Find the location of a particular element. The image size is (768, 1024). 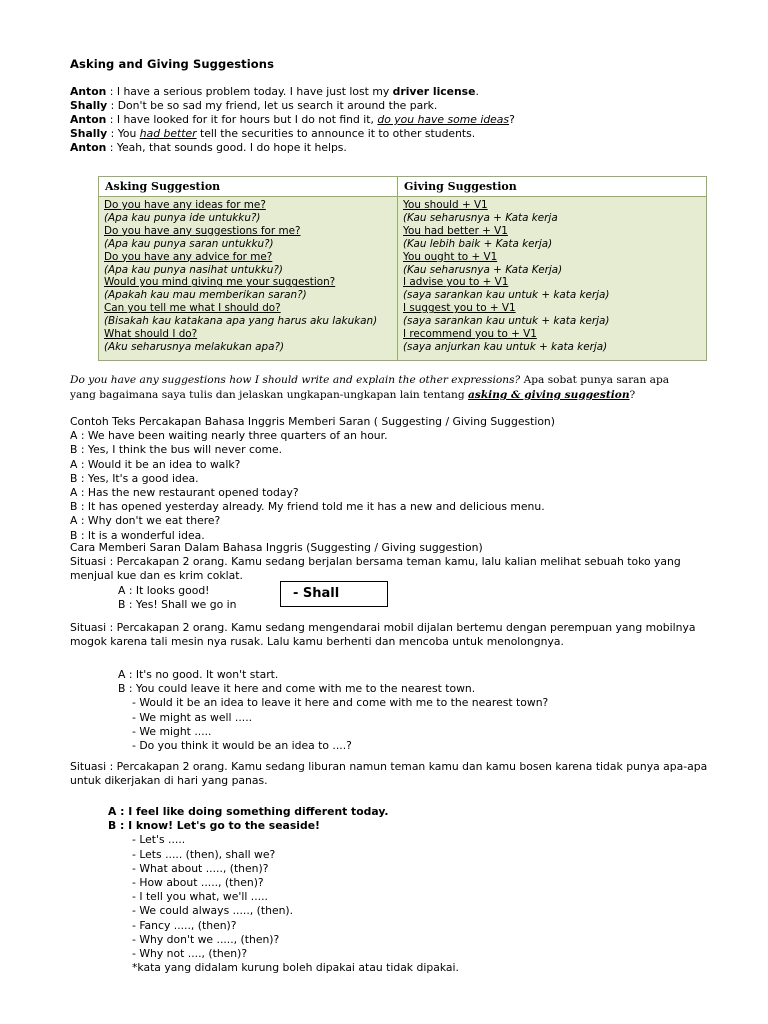

table-header-row: Asking Suggestion Giving Suggestion is located at coordinates (402, 186).